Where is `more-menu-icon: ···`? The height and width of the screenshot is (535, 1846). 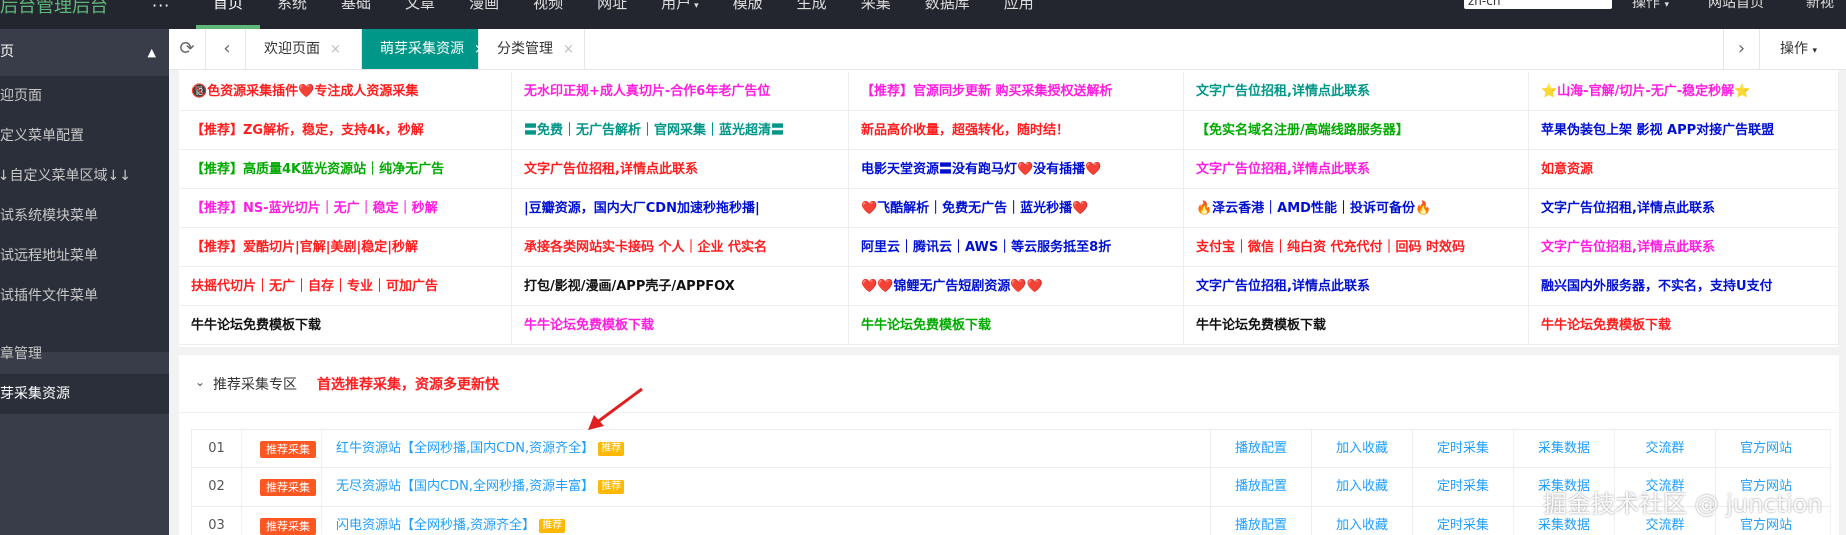 more-menu-icon: ··· is located at coordinates (161, 7).